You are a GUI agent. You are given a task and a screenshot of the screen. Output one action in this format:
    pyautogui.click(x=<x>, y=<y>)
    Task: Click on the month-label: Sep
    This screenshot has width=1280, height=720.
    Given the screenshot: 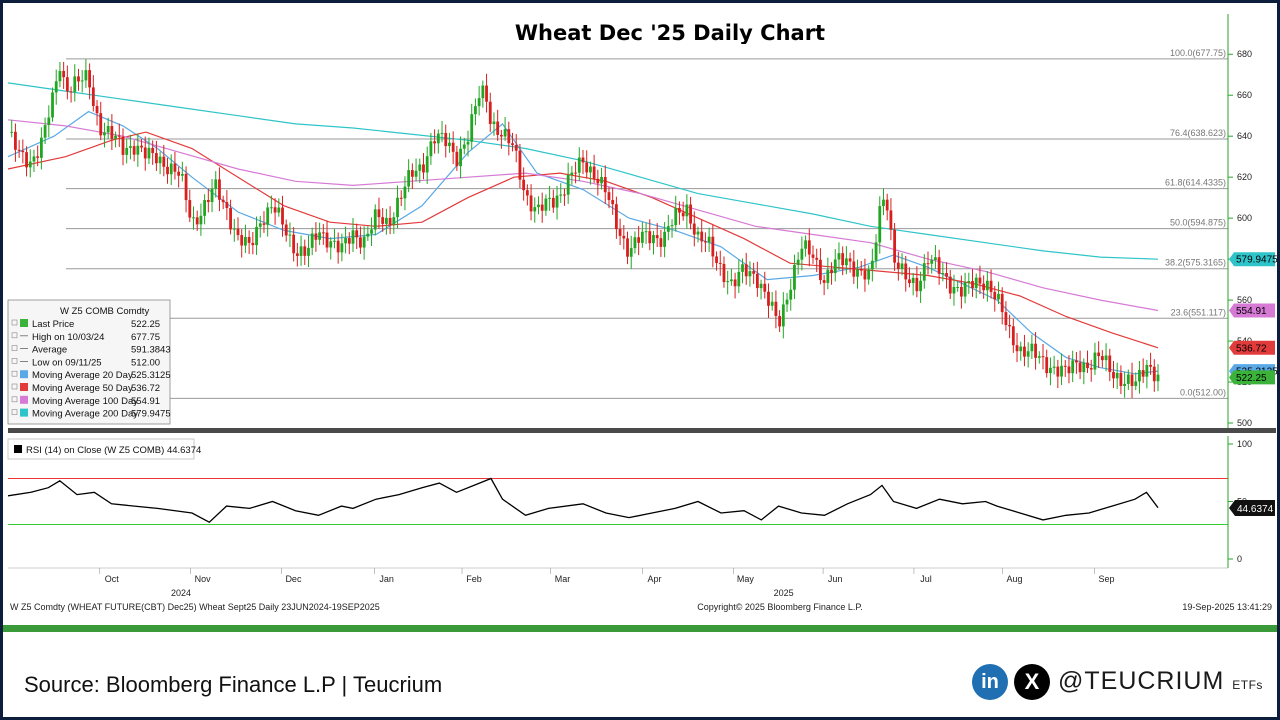 What is the action you would take?
    pyautogui.click(x=1106, y=579)
    